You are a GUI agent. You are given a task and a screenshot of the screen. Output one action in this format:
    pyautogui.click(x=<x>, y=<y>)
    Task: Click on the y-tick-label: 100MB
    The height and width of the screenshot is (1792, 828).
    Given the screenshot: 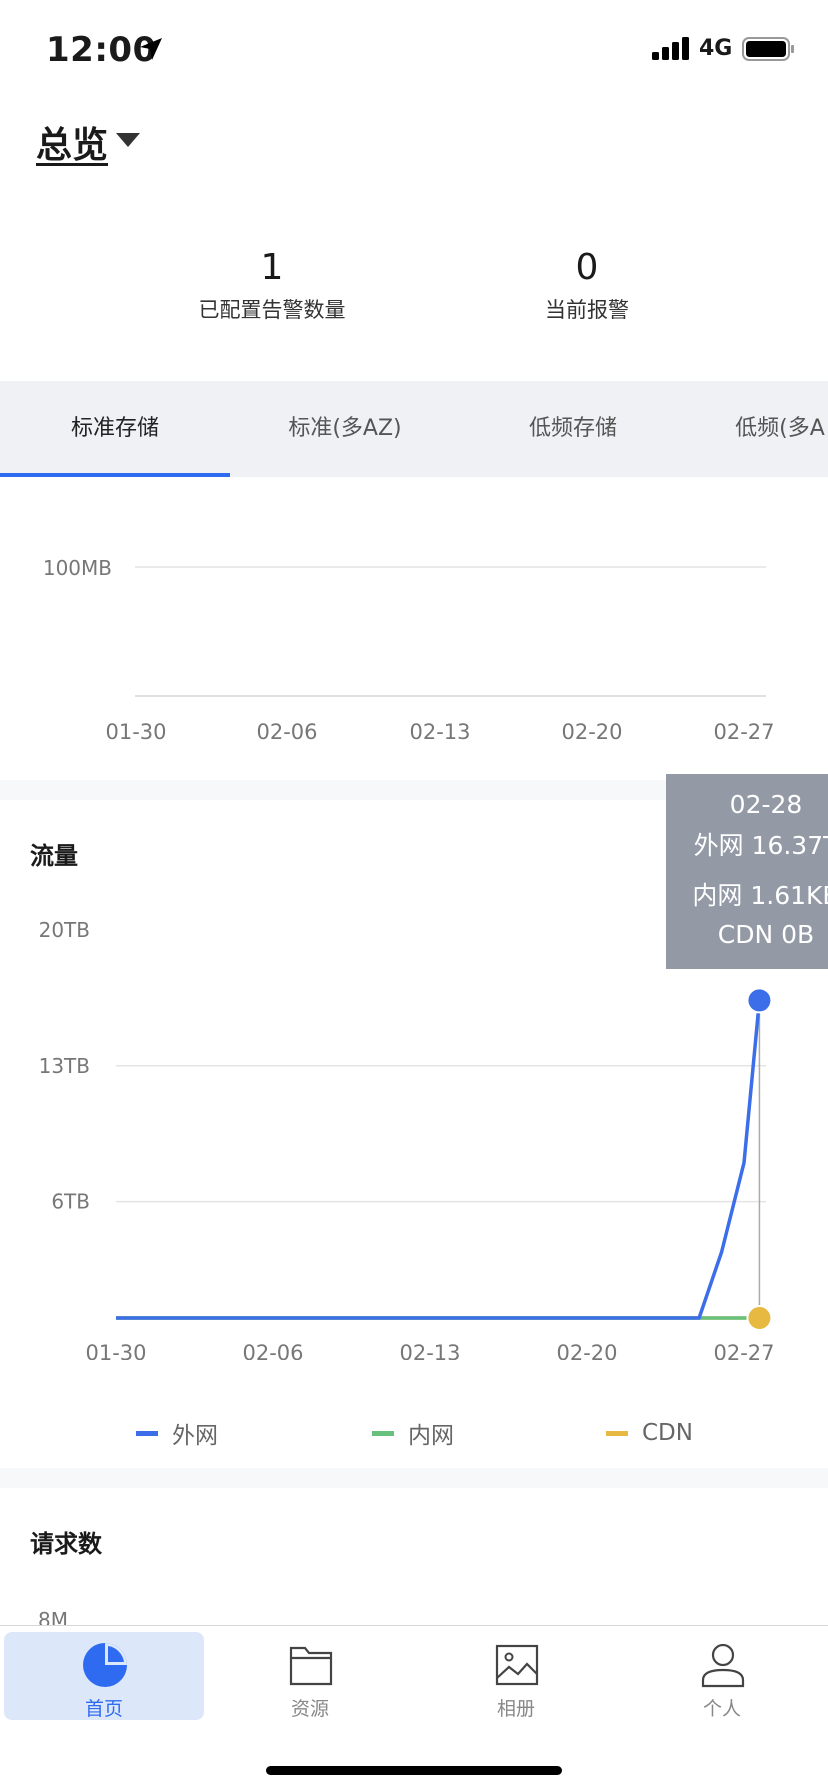 What is the action you would take?
    pyautogui.click(x=77, y=568)
    